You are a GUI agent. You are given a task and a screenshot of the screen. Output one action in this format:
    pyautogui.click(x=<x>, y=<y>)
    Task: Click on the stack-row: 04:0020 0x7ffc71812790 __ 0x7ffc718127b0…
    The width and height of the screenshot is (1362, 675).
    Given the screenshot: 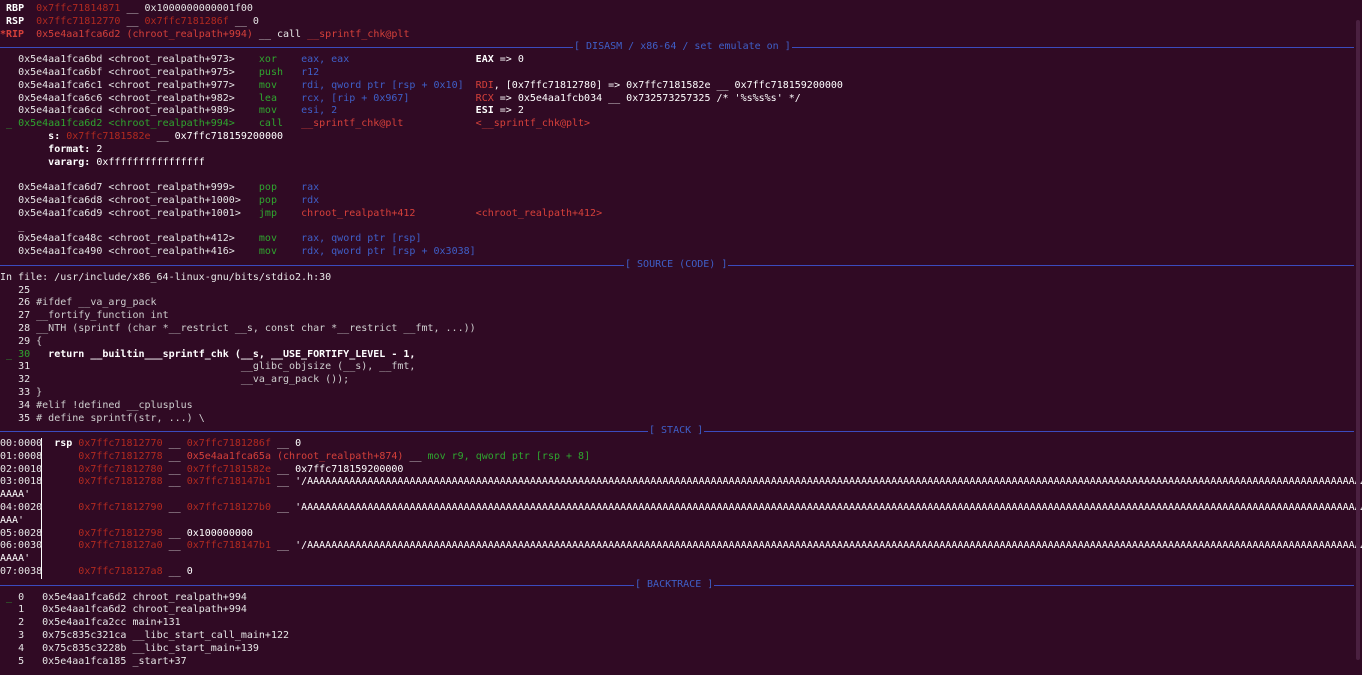 What is the action you would take?
    pyautogui.click(x=681, y=508)
    